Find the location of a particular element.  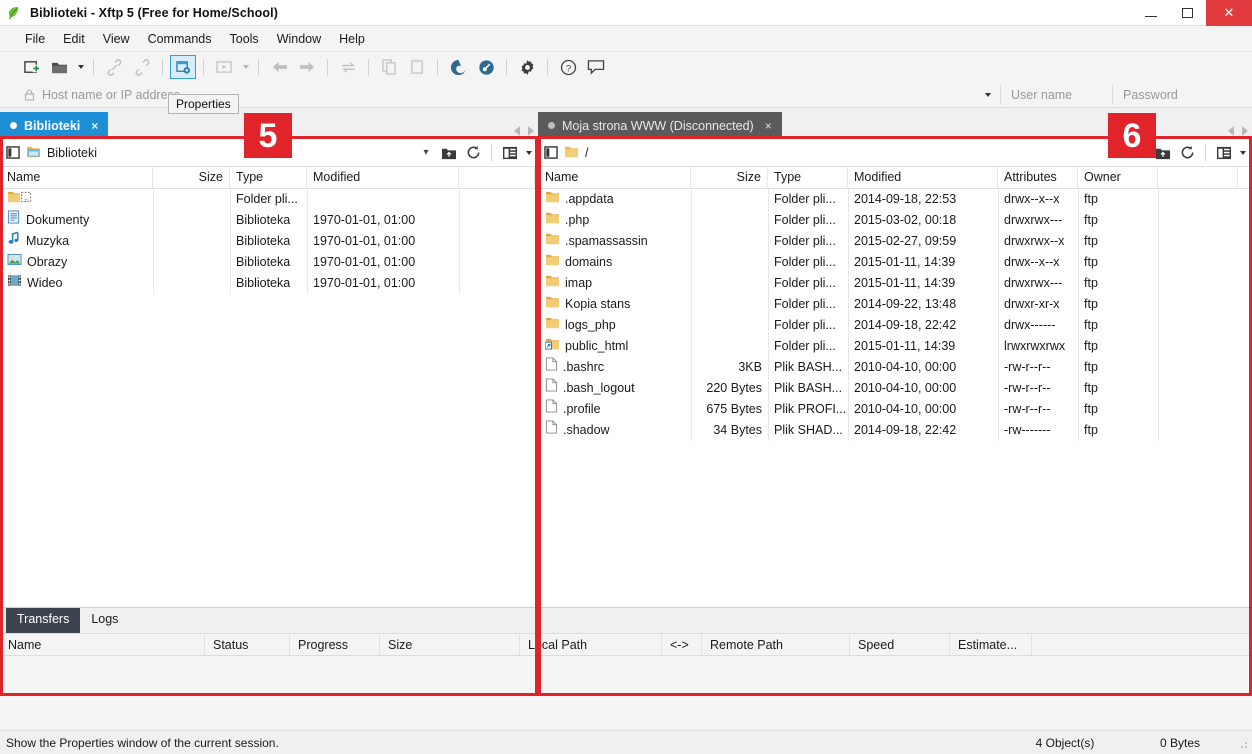

xshell-icon is located at coordinates (458, 67).